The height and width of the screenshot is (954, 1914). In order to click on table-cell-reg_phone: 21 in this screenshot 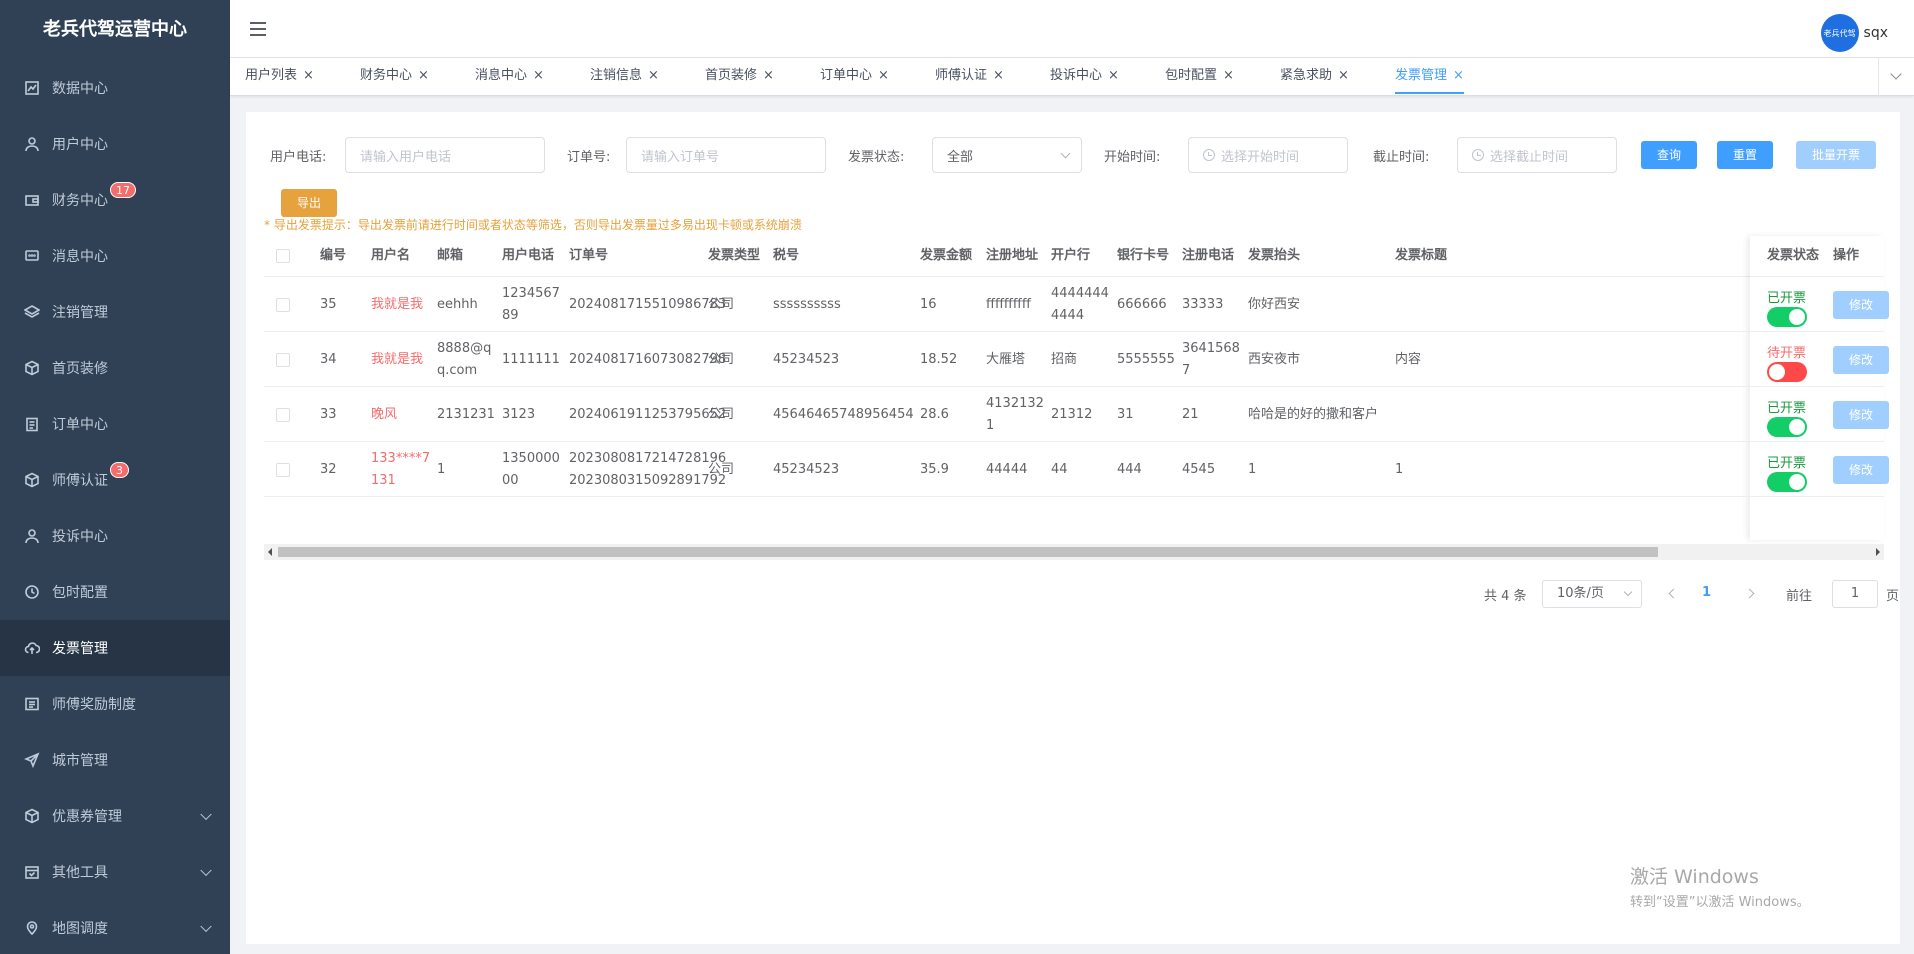, I will do `click(1190, 414)`.